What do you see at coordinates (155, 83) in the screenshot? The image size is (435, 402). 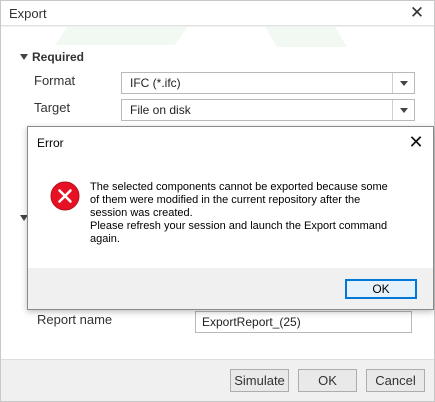 I see `format-select-value: IFC (*.ifc)` at bounding box center [155, 83].